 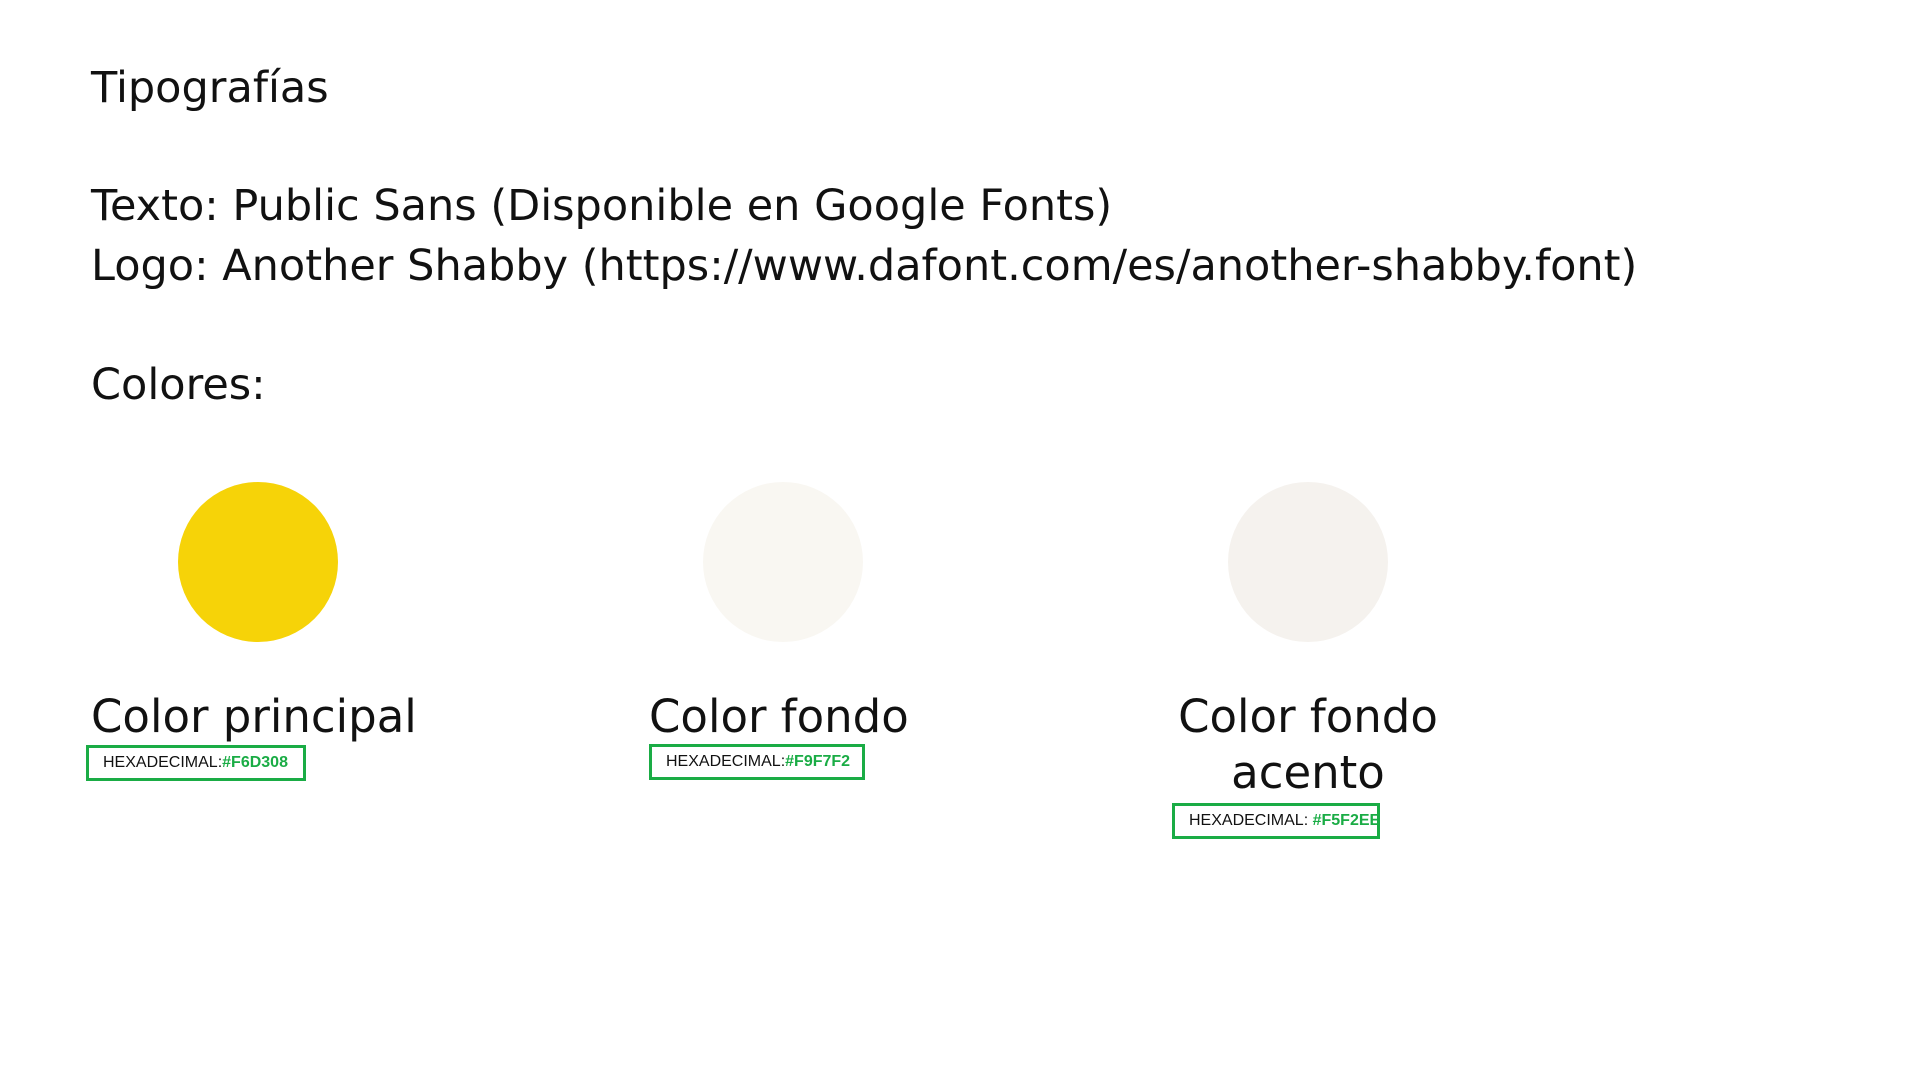 I want to click on colors-section-title: Colores:, so click(x=178, y=385).